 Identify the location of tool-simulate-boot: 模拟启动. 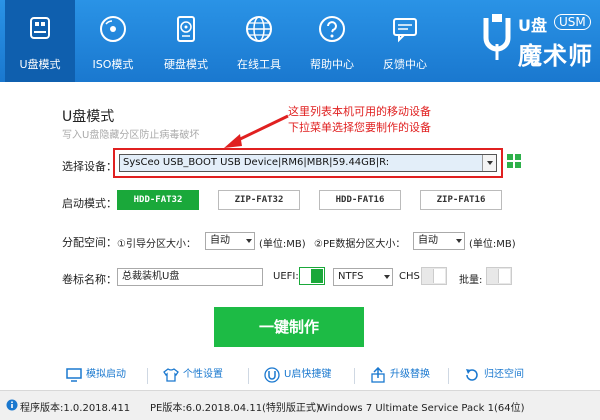
(96, 376).